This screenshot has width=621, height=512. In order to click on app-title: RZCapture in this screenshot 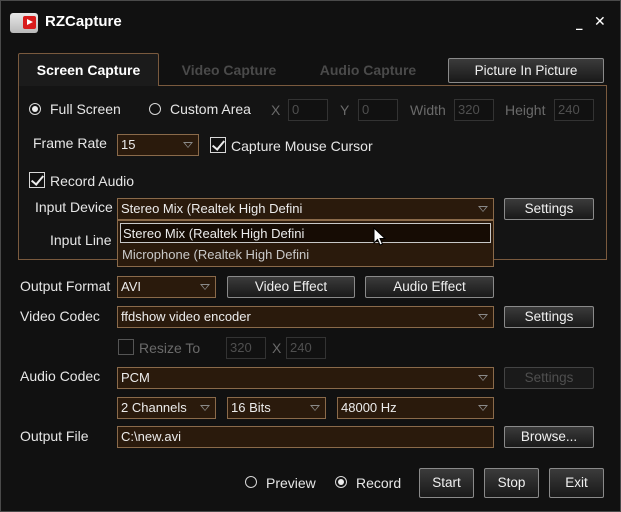, I will do `click(83, 21)`.